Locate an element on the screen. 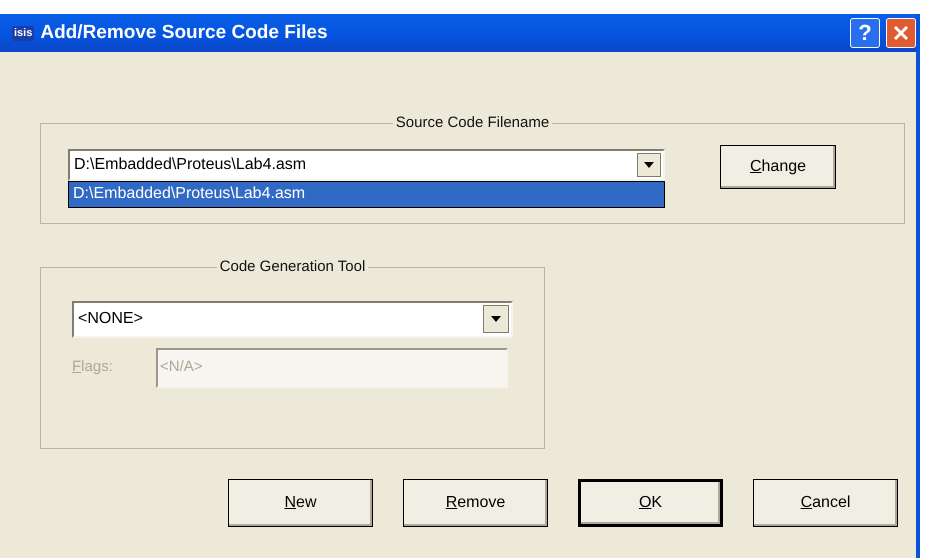 The height and width of the screenshot is (558, 925). window-title: Add/Remove Source Code Files is located at coordinates (184, 32).